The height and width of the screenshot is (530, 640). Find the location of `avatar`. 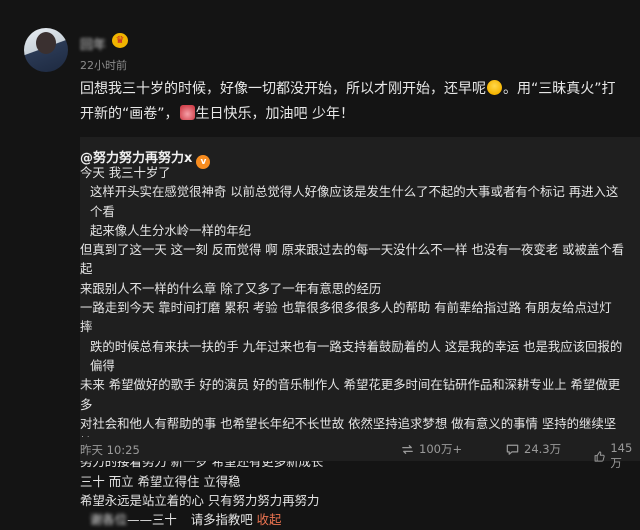

avatar is located at coordinates (46, 50).